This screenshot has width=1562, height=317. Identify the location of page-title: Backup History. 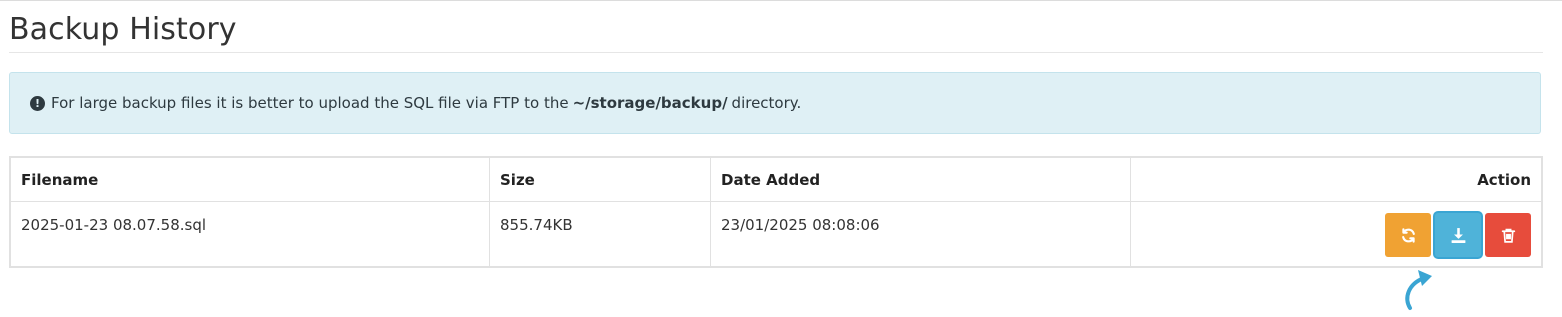
(123, 29).